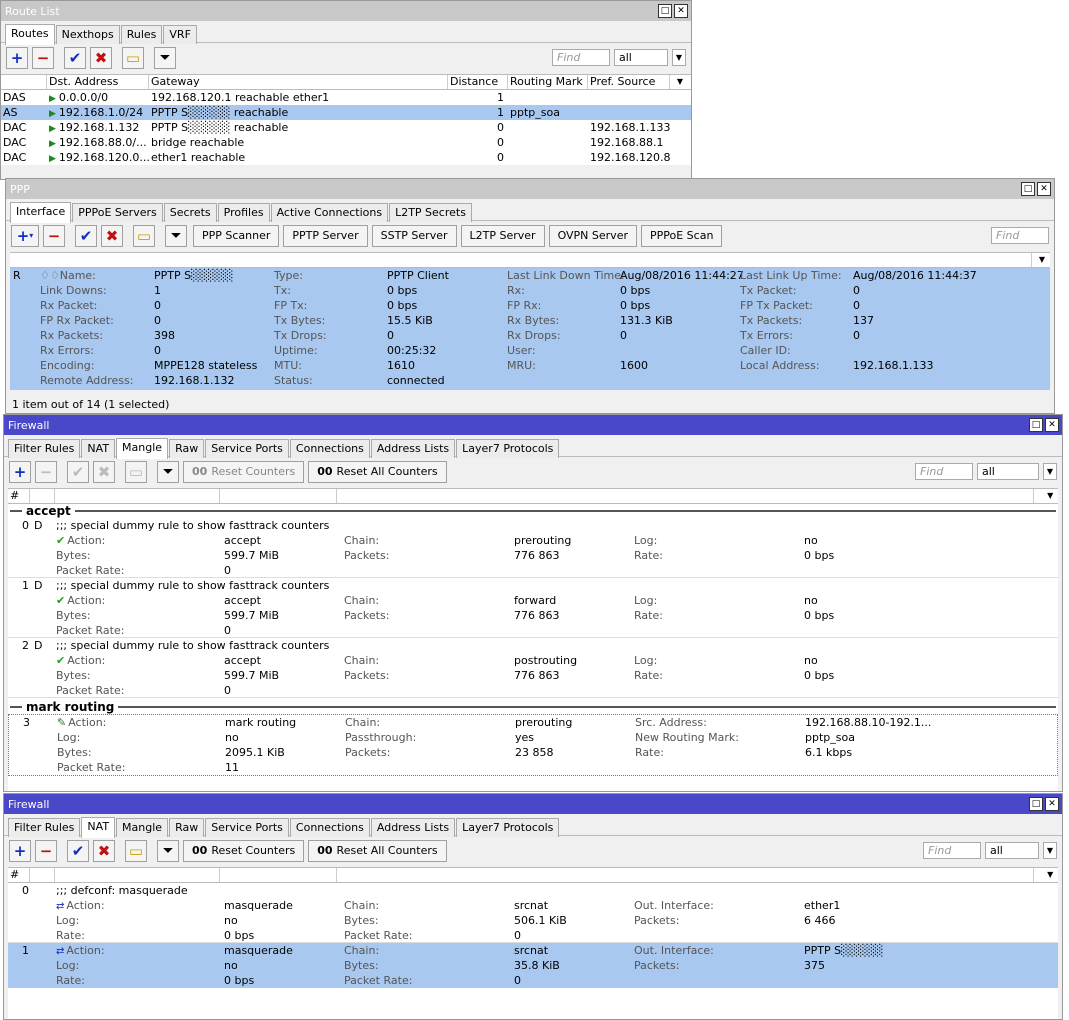 This screenshot has height=1020, width=1069. I want to click on tab-rules: Rules, so click(141, 34).